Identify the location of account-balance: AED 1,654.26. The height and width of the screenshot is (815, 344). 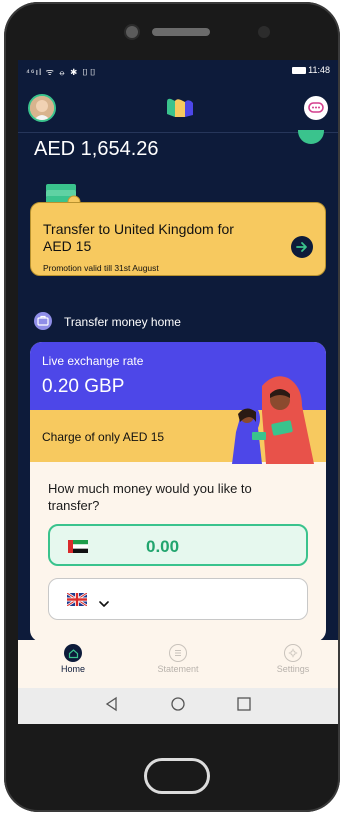
(96, 149).